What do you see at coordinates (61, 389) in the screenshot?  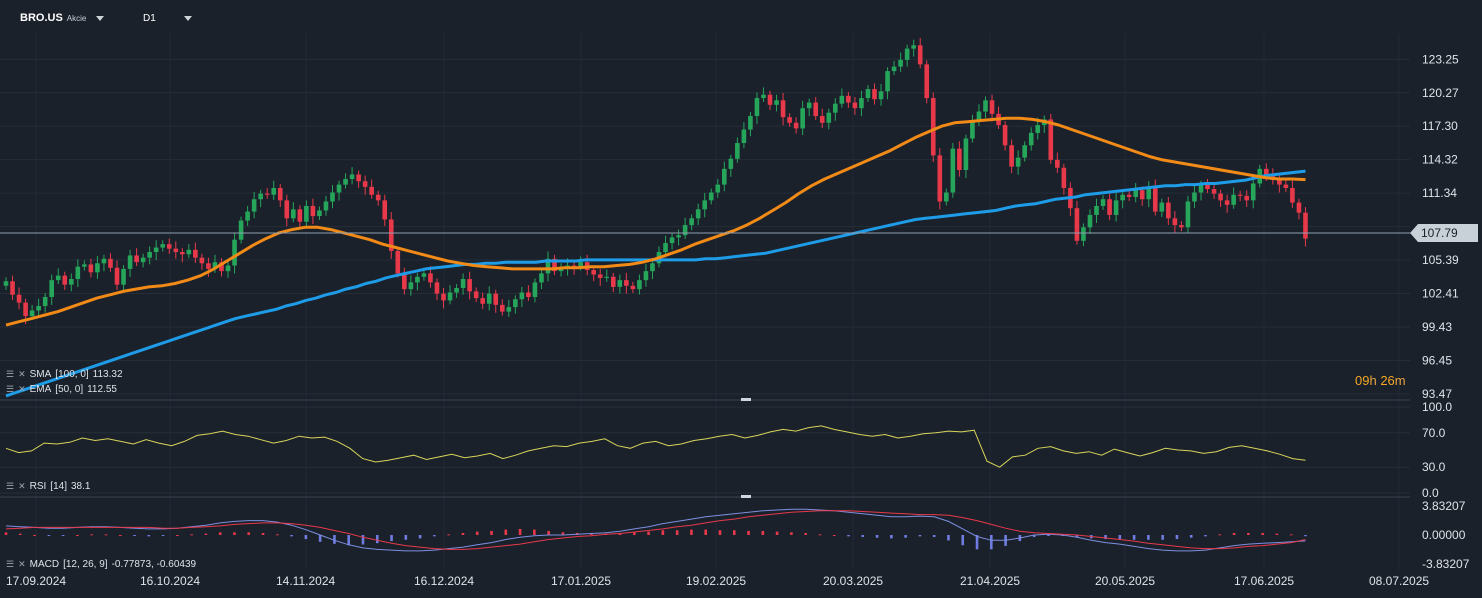 I see `indicator-label-ema: ☰ ✕ EMA [50, 0] 112.55` at bounding box center [61, 389].